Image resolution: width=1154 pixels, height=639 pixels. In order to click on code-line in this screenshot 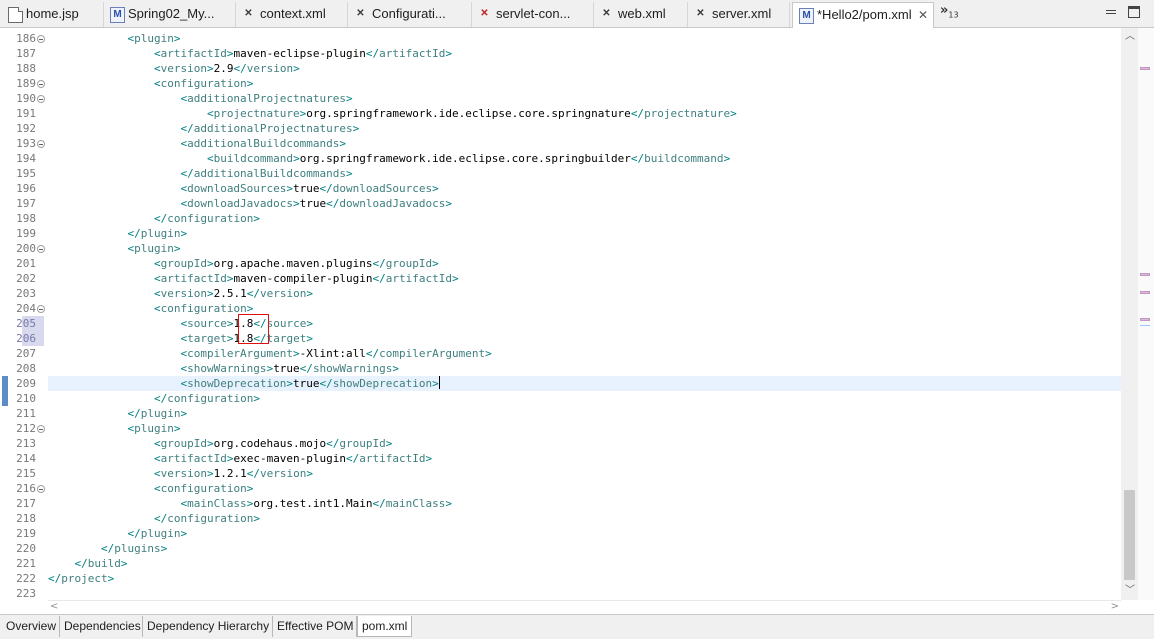, I will do `click(584, 593)`.